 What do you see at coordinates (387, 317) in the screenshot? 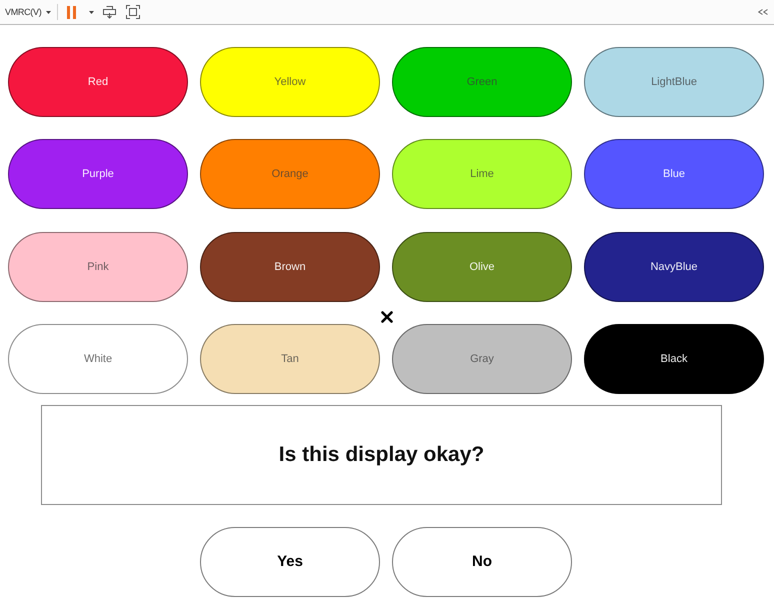
I see `x-cursor-icon` at bounding box center [387, 317].